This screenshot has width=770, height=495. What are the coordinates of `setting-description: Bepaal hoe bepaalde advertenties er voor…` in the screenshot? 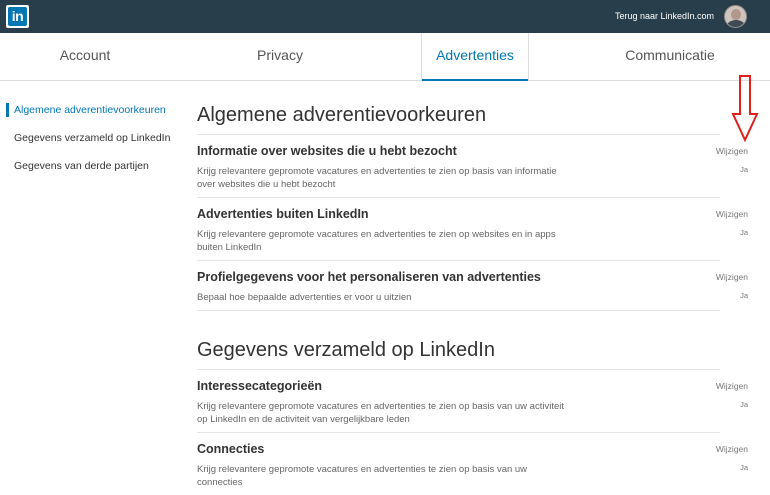 It's located at (304, 297).